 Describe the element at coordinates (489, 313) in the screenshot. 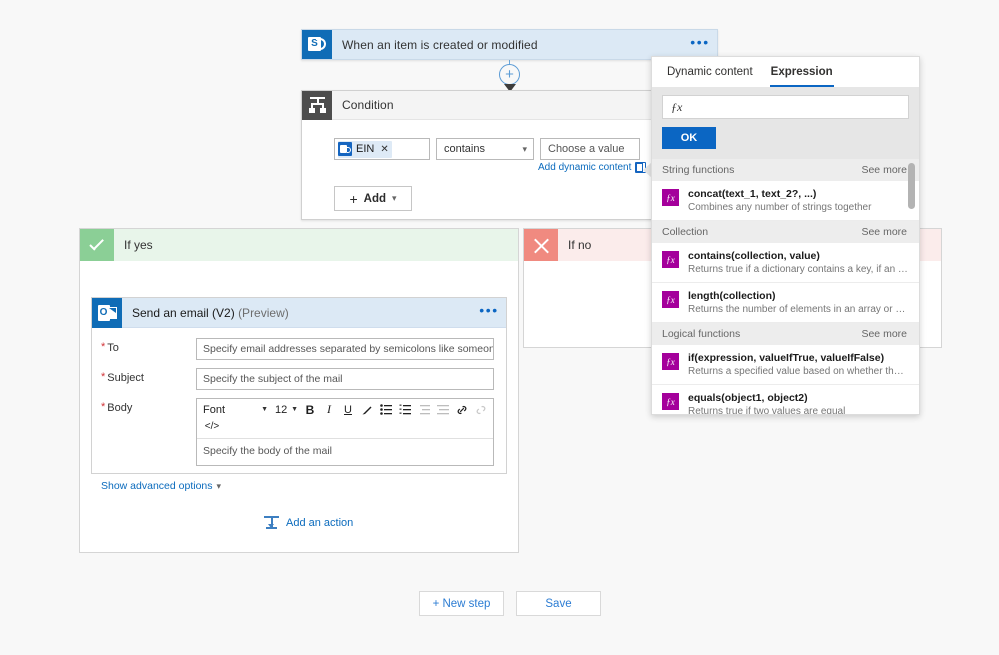

I see `send-email-more-button: •••` at that location.